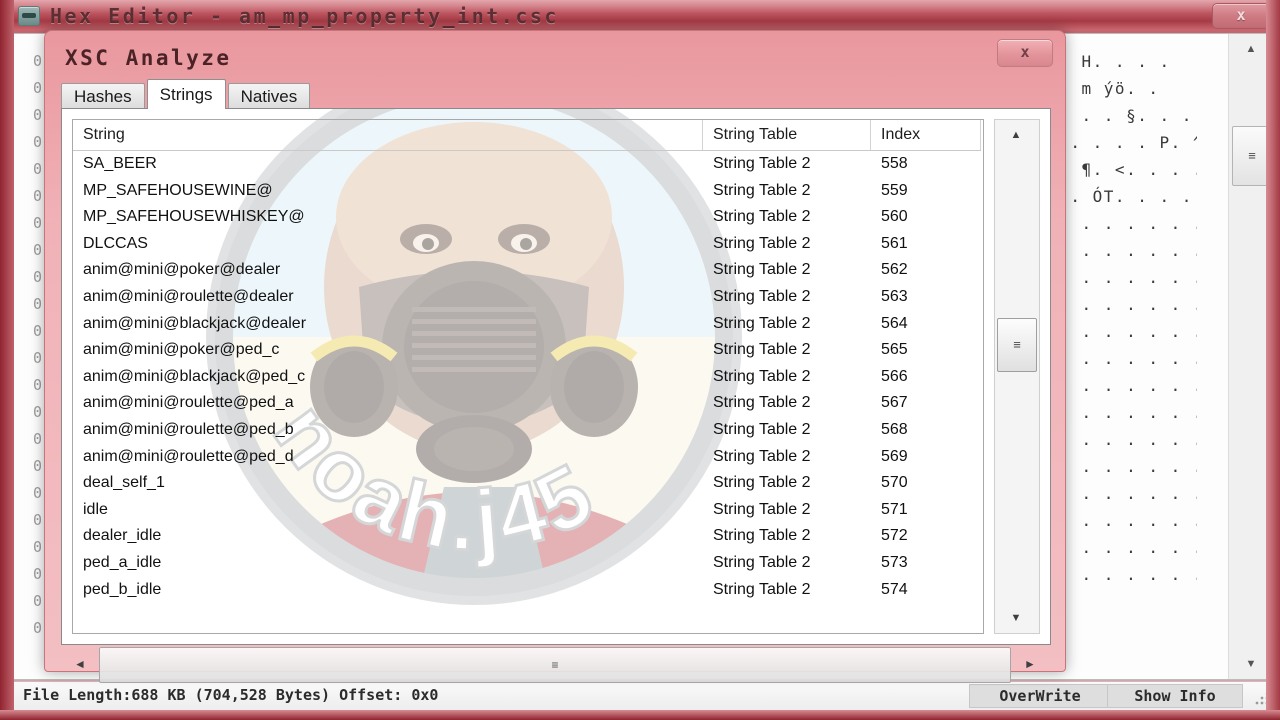 The width and height of the screenshot is (1280, 720). What do you see at coordinates (269, 96) in the screenshot?
I see `tab-natives: Natives` at bounding box center [269, 96].